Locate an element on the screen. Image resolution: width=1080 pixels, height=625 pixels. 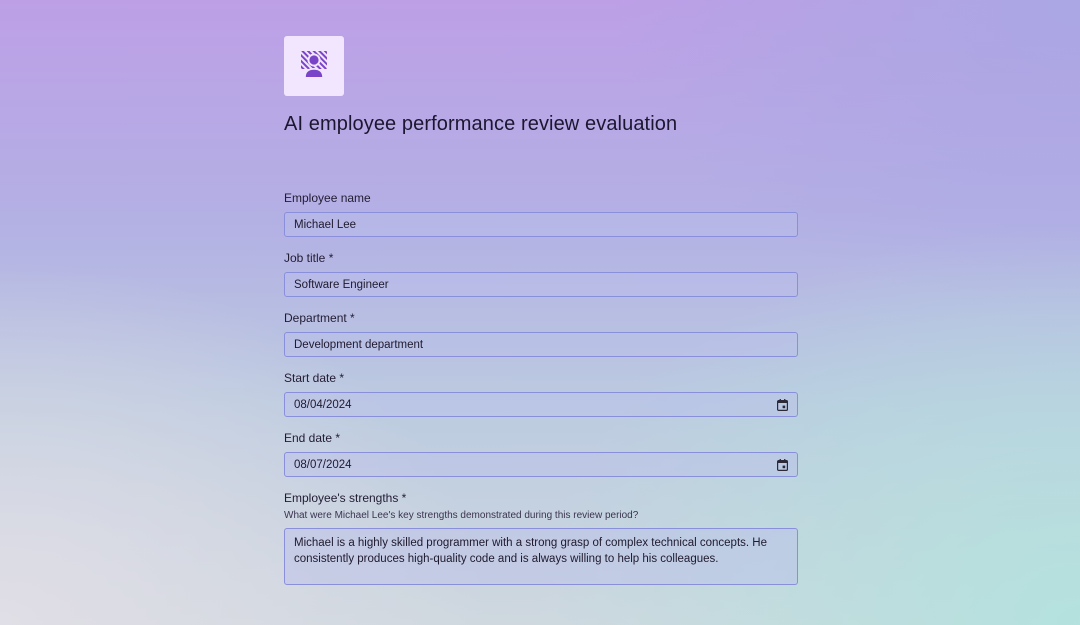
logo-tile is located at coordinates (314, 66).